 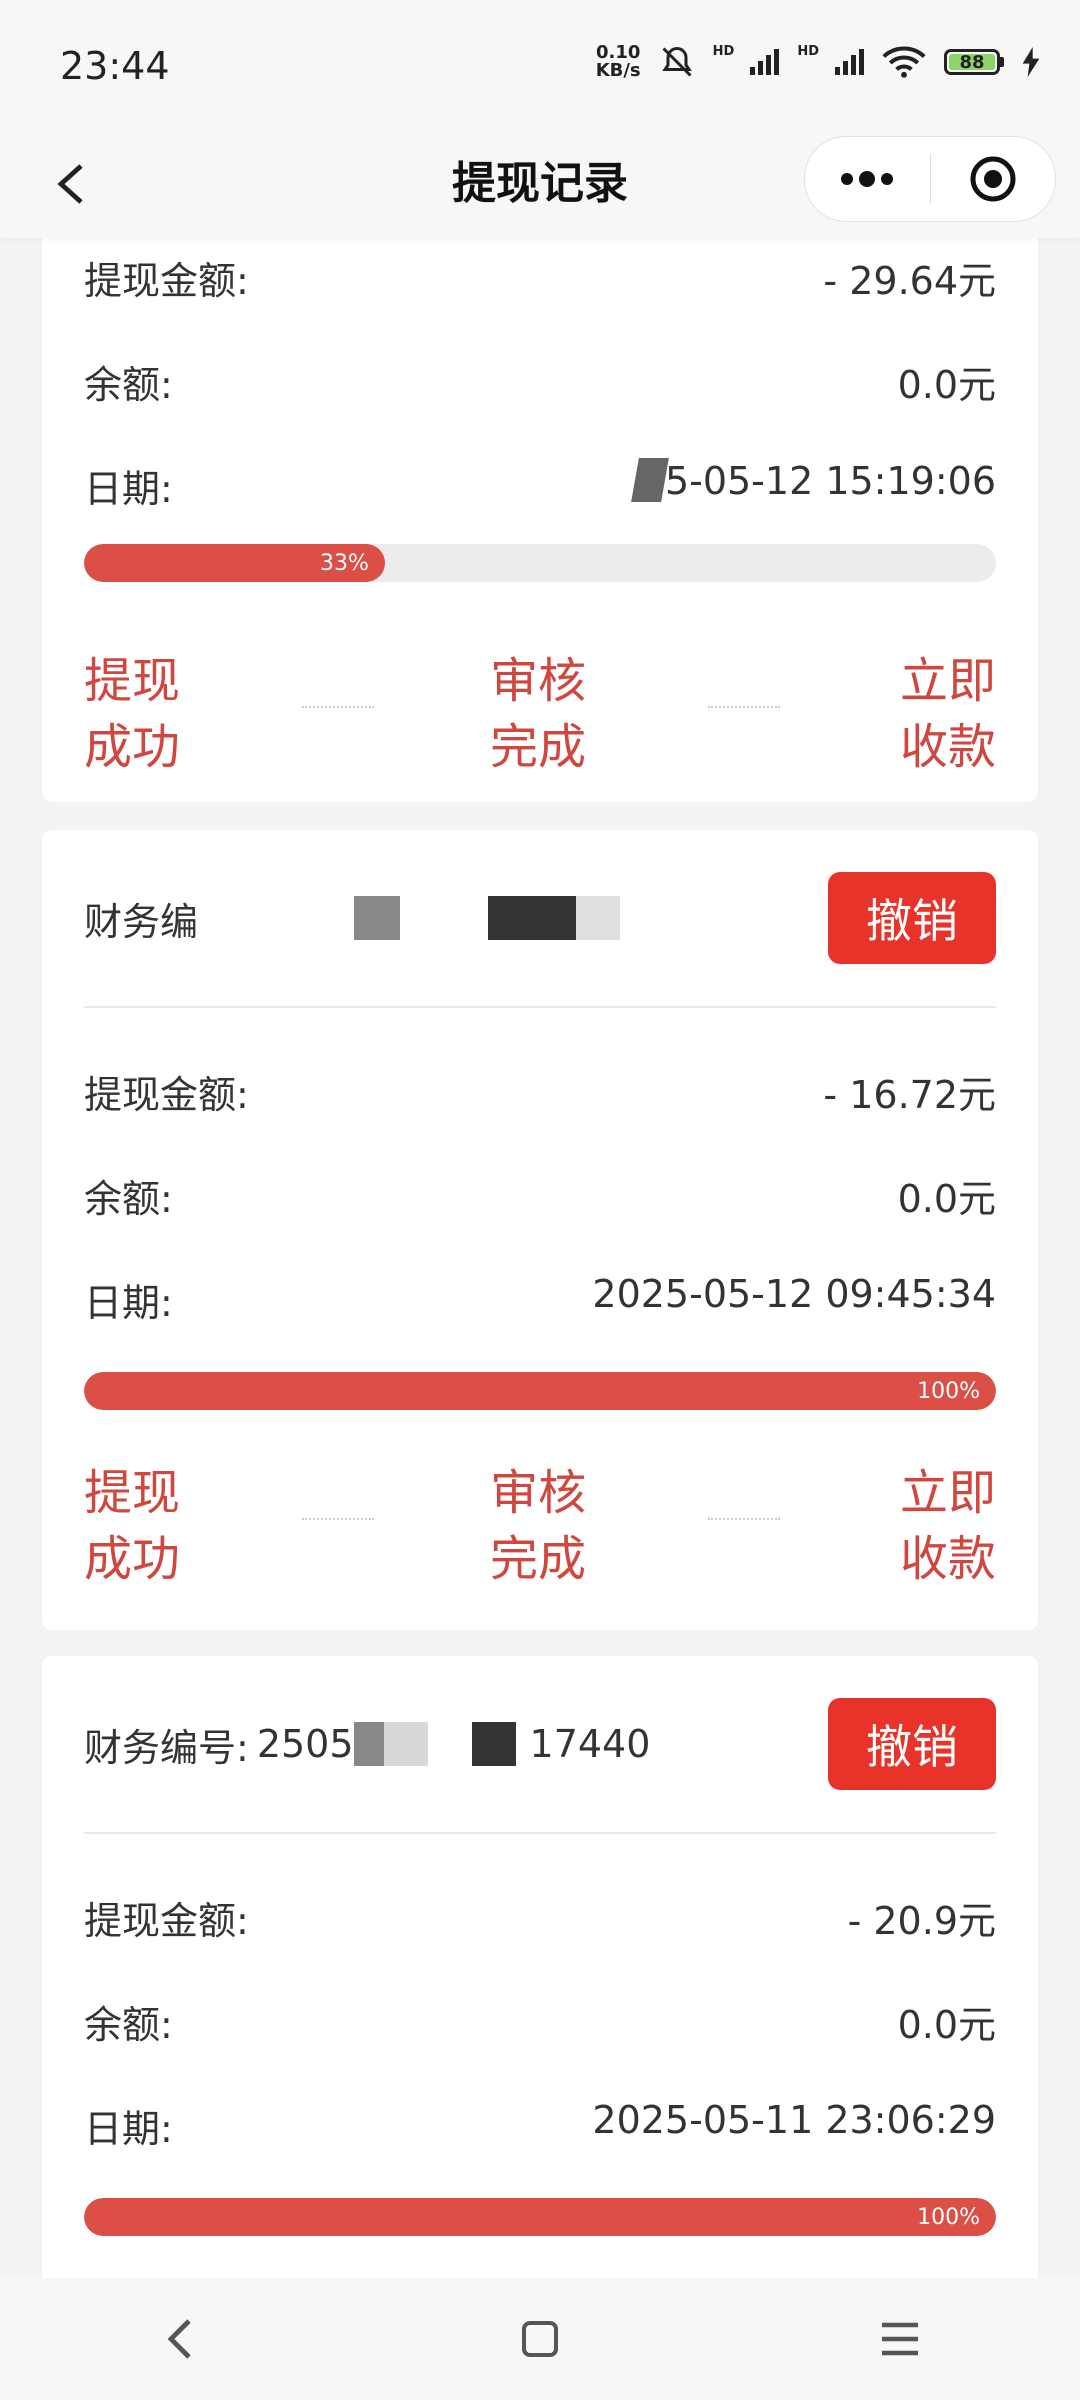 What do you see at coordinates (723, 51) in the screenshot?
I see `hd-label-1: HD` at bounding box center [723, 51].